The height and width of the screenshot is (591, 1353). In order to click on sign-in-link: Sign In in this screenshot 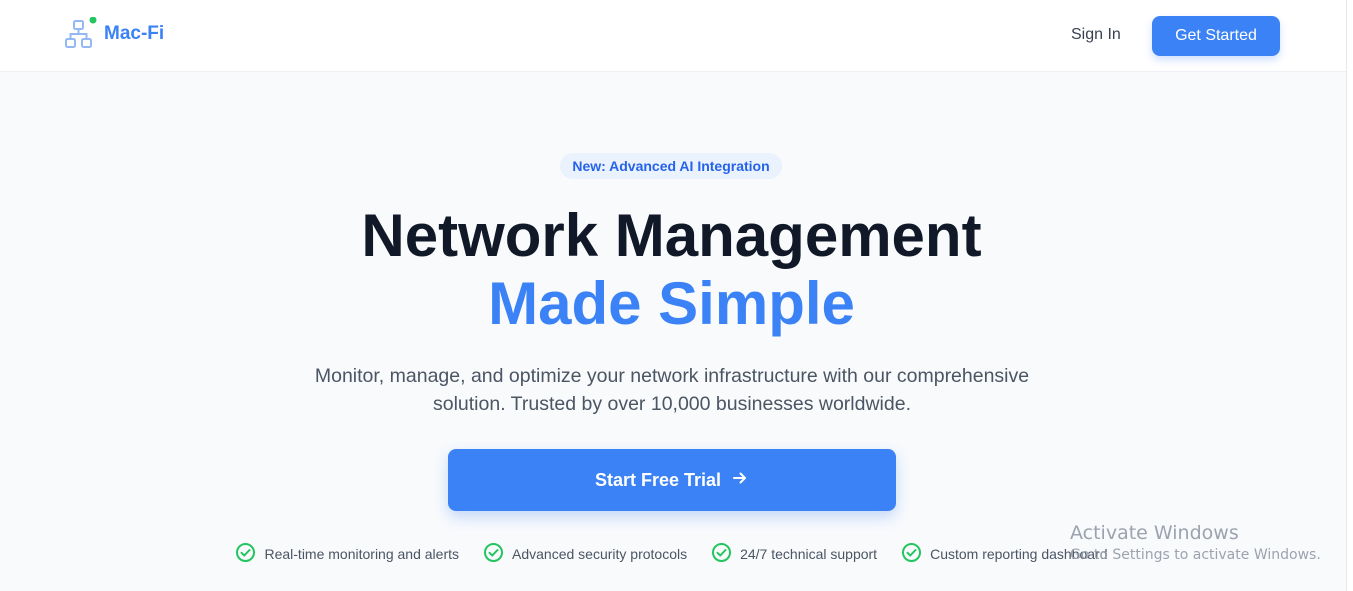, I will do `click(1096, 35)`.